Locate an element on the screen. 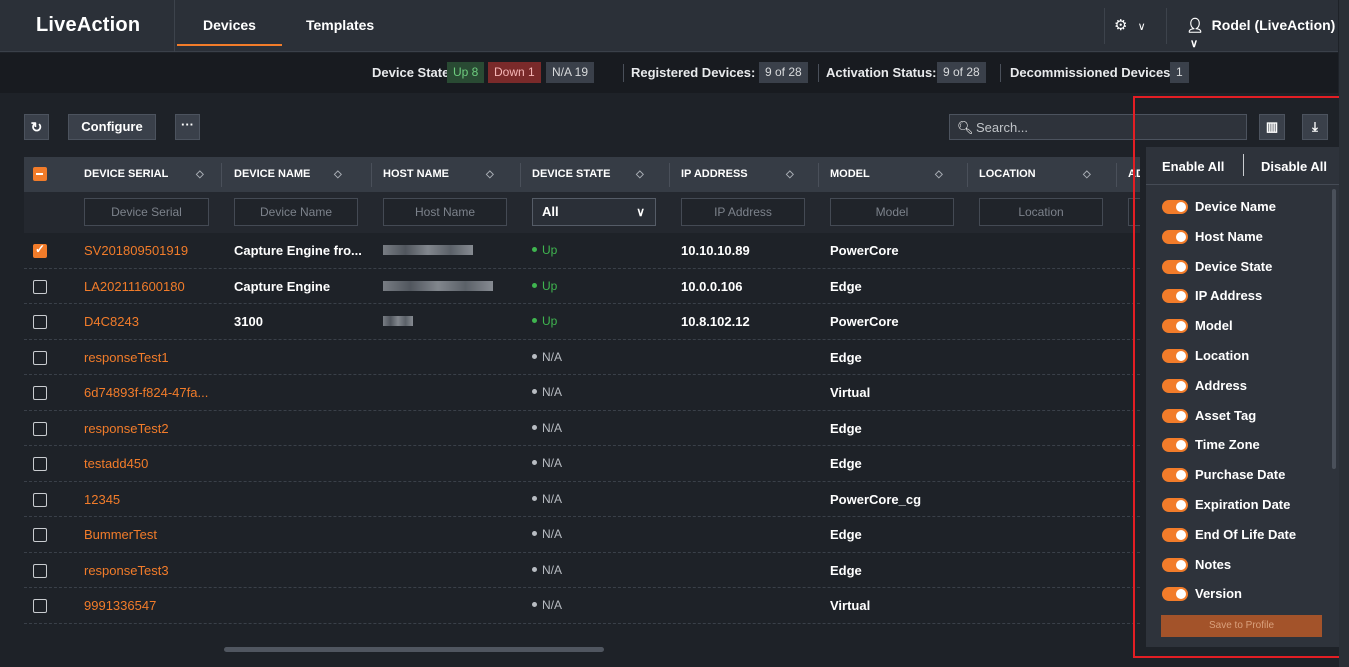  device-serial-link: BummerTest is located at coordinates (151, 534).